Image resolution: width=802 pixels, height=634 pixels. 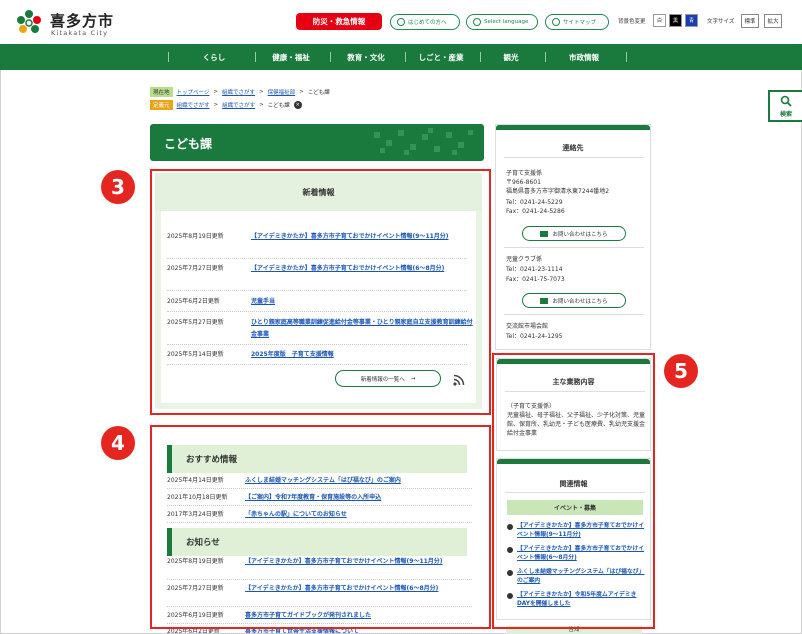 What do you see at coordinates (366, 57) in the screenshot?
I see `nav-item-education: 教育・文化` at bounding box center [366, 57].